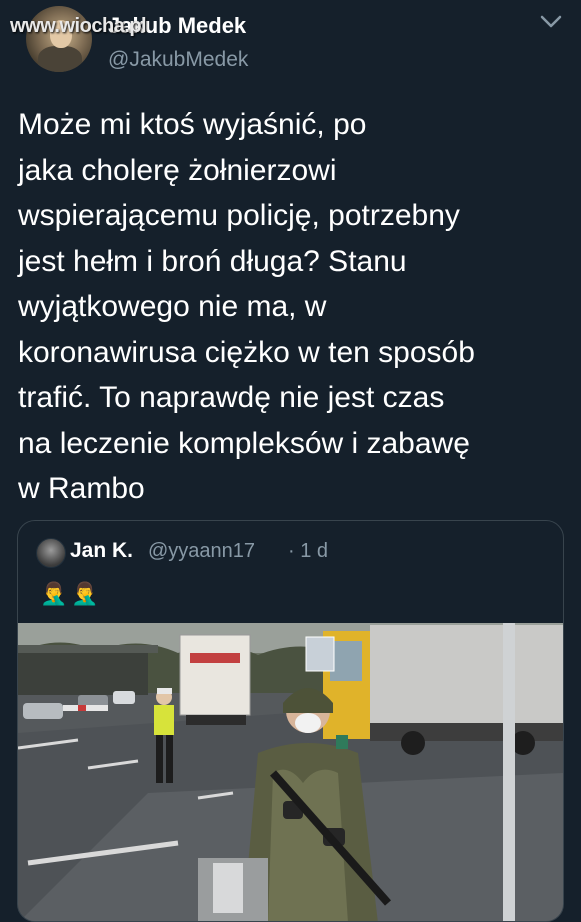 The image size is (581, 922). Describe the element at coordinates (192, 124) in the screenshot. I see `tweet-line: Może mi ktoś wyjaśnić, po` at that location.